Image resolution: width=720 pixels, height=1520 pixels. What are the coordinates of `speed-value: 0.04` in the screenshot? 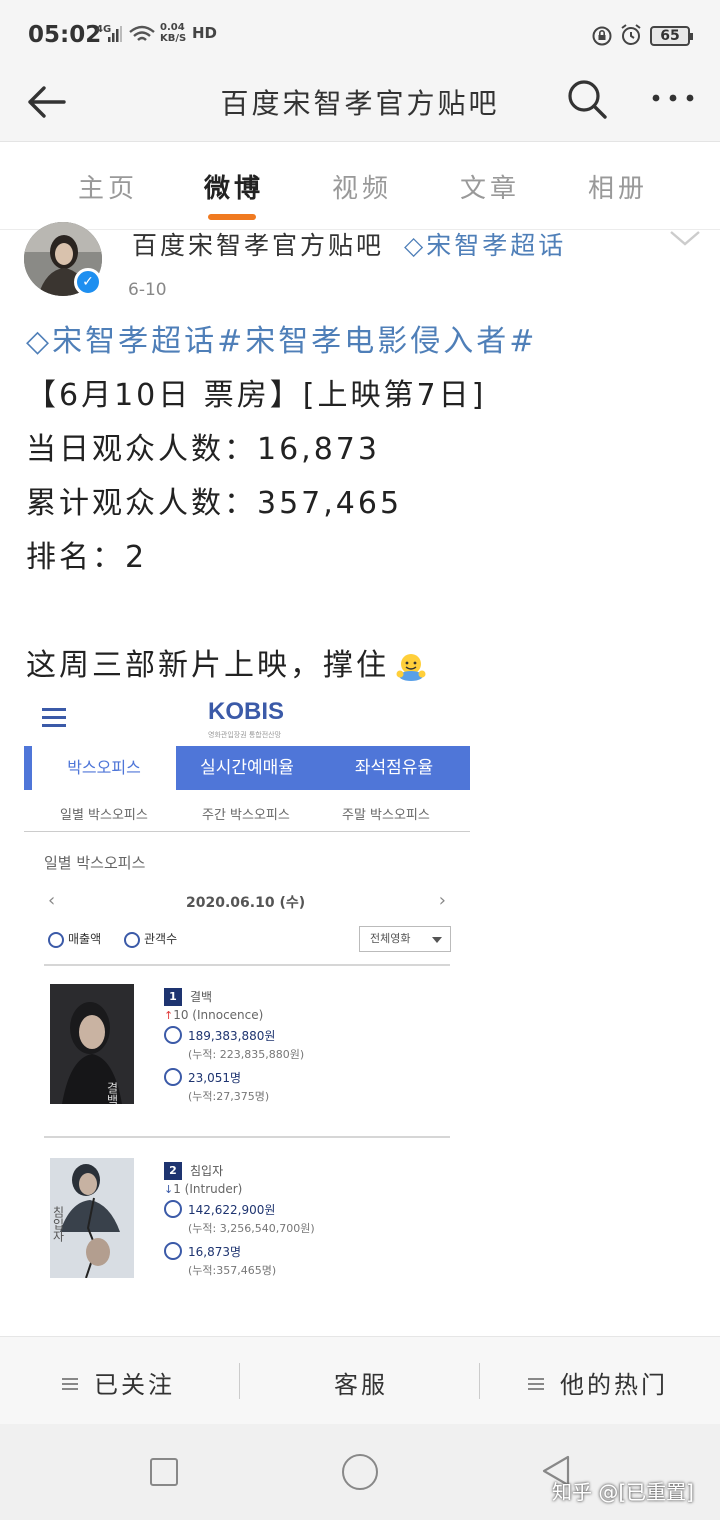 It's located at (172, 27).